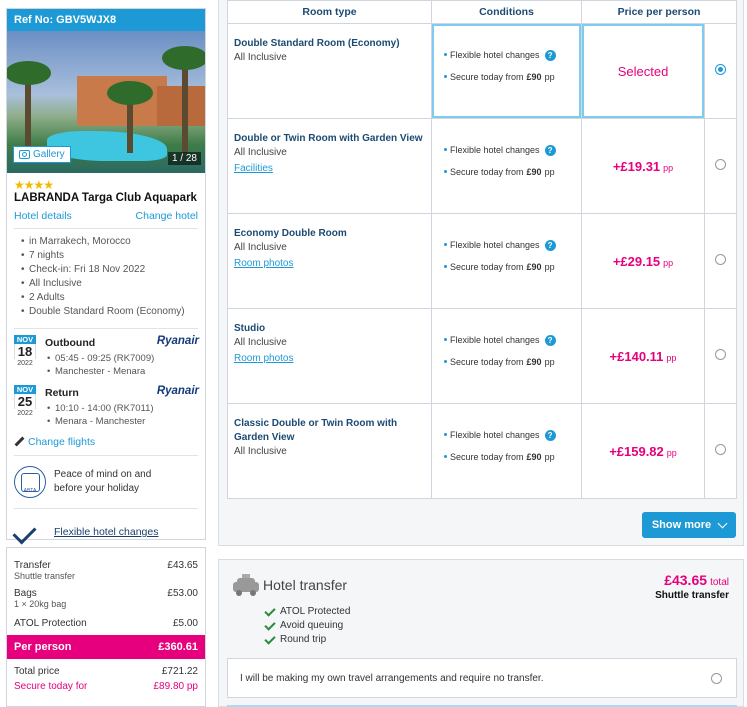 The image size is (747, 707). What do you see at coordinates (100, 358) in the screenshot?
I see `flight-times: 05:45 - 09:25 (RK7009)` at bounding box center [100, 358].